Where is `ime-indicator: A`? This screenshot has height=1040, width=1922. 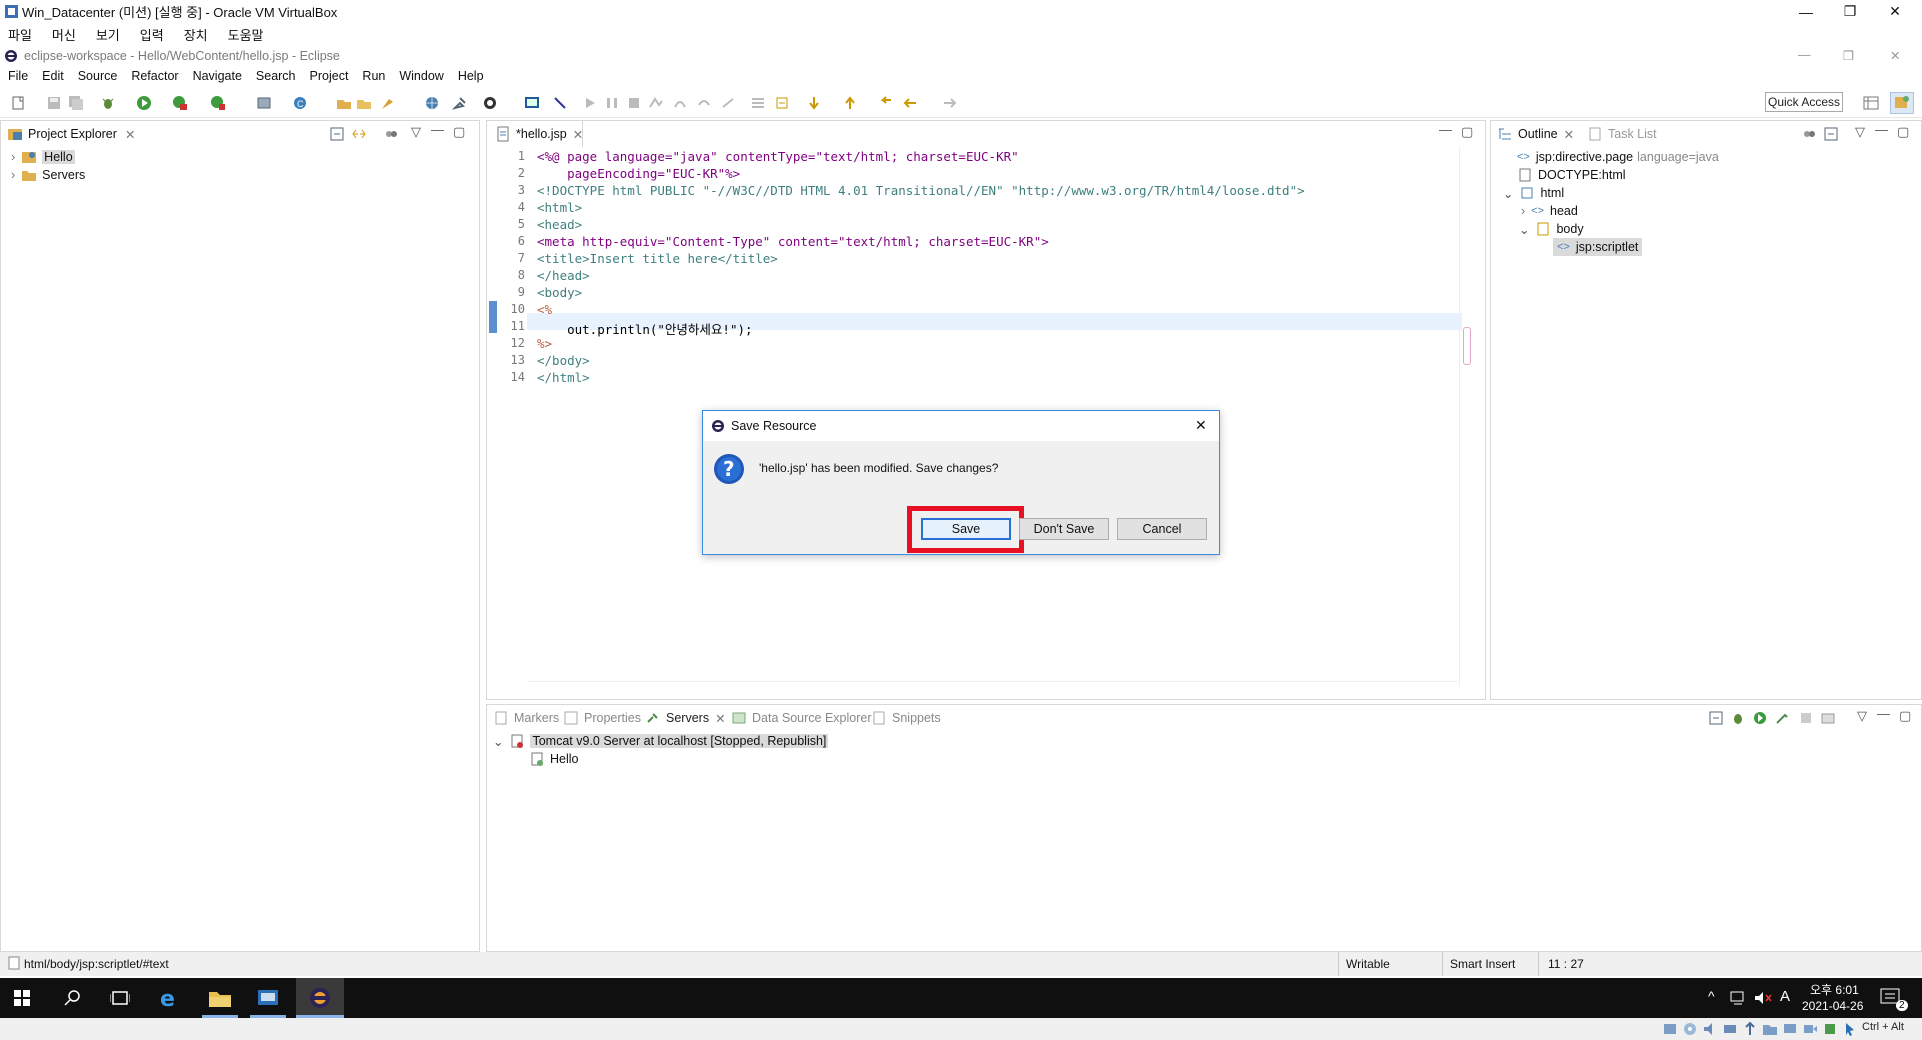
ime-indicator: A is located at coordinates (1785, 996).